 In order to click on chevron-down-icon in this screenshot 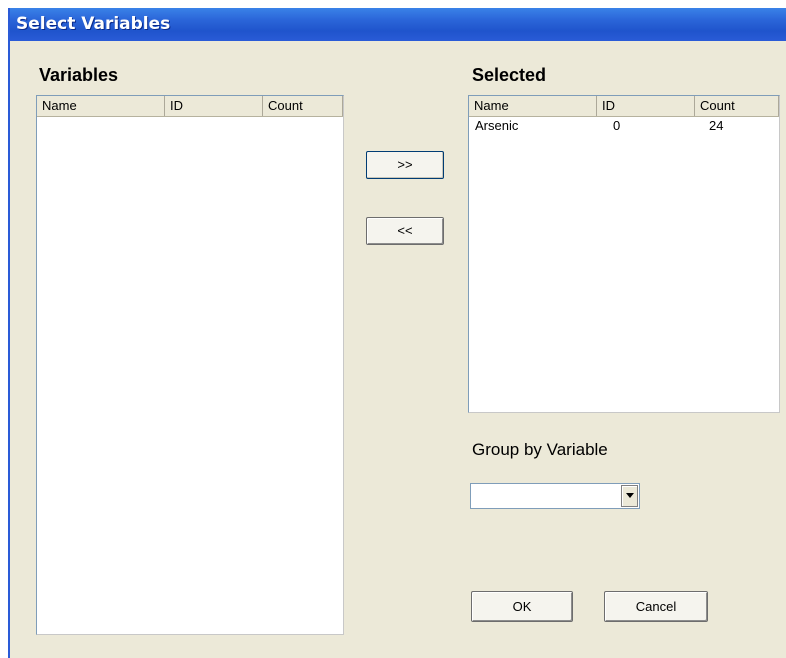, I will do `click(630, 495)`.